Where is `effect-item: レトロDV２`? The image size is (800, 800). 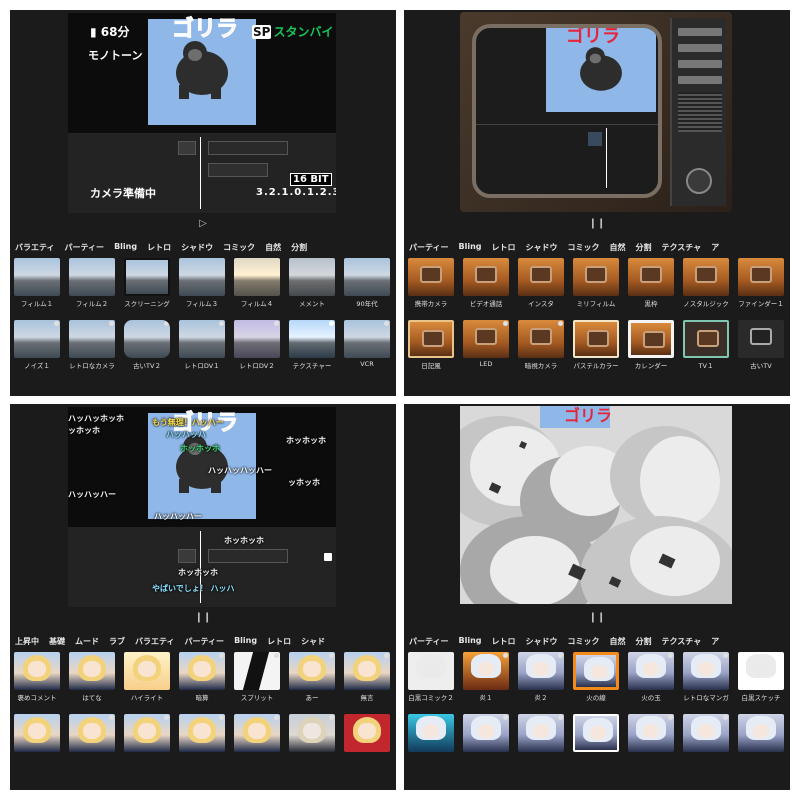 effect-item: レトロDV２ is located at coordinates (257, 345).